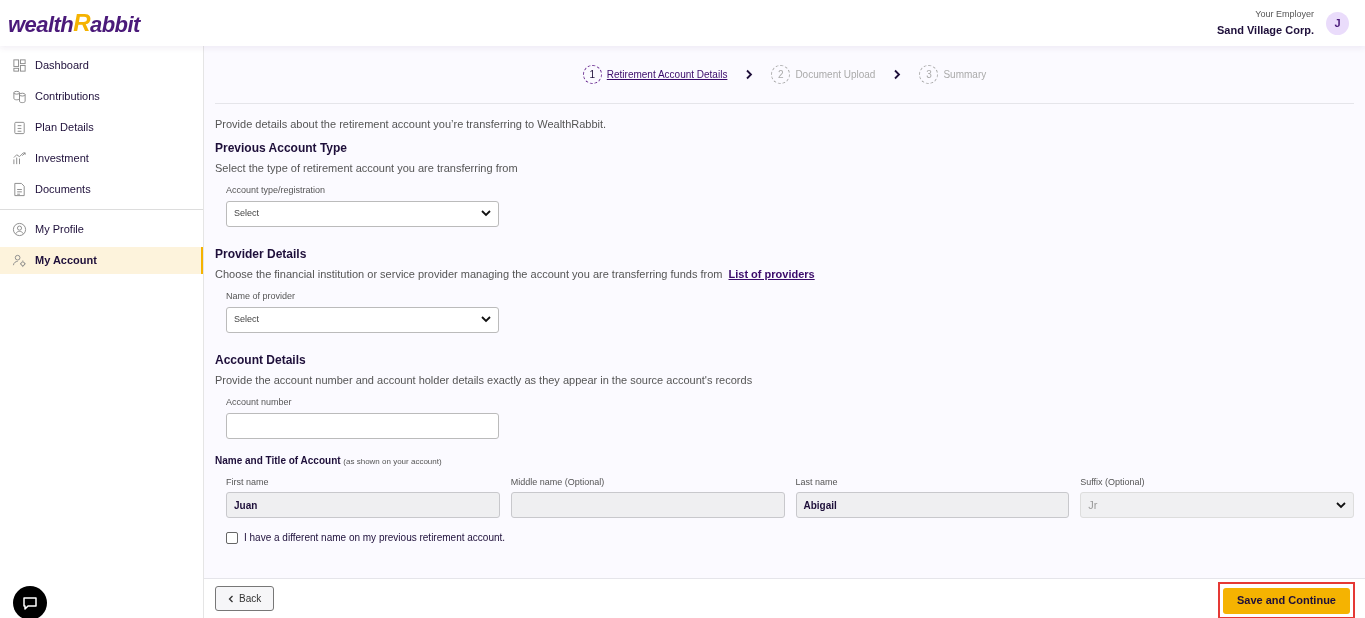 The width and height of the screenshot is (1365, 618). What do you see at coordinates (932, 505) in the screenshot?
I see `input-field: Abigail` at bounding box center [932, 505].